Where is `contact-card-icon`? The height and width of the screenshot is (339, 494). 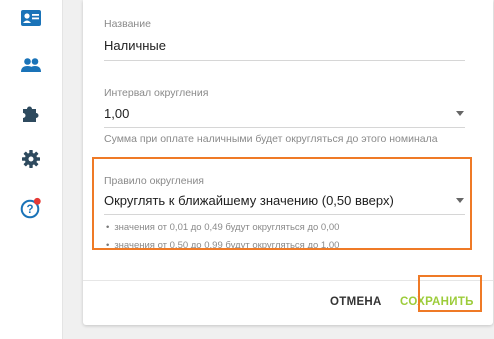 contact-card-icon is located at coordinates (31, 18).